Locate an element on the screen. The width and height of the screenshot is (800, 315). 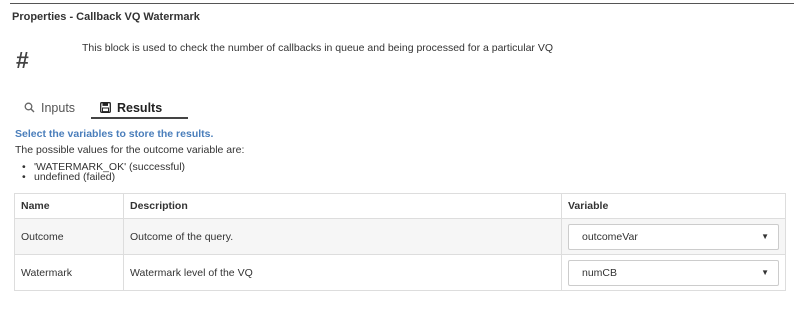
select-value: numCB is located at coordinates (600, 272).